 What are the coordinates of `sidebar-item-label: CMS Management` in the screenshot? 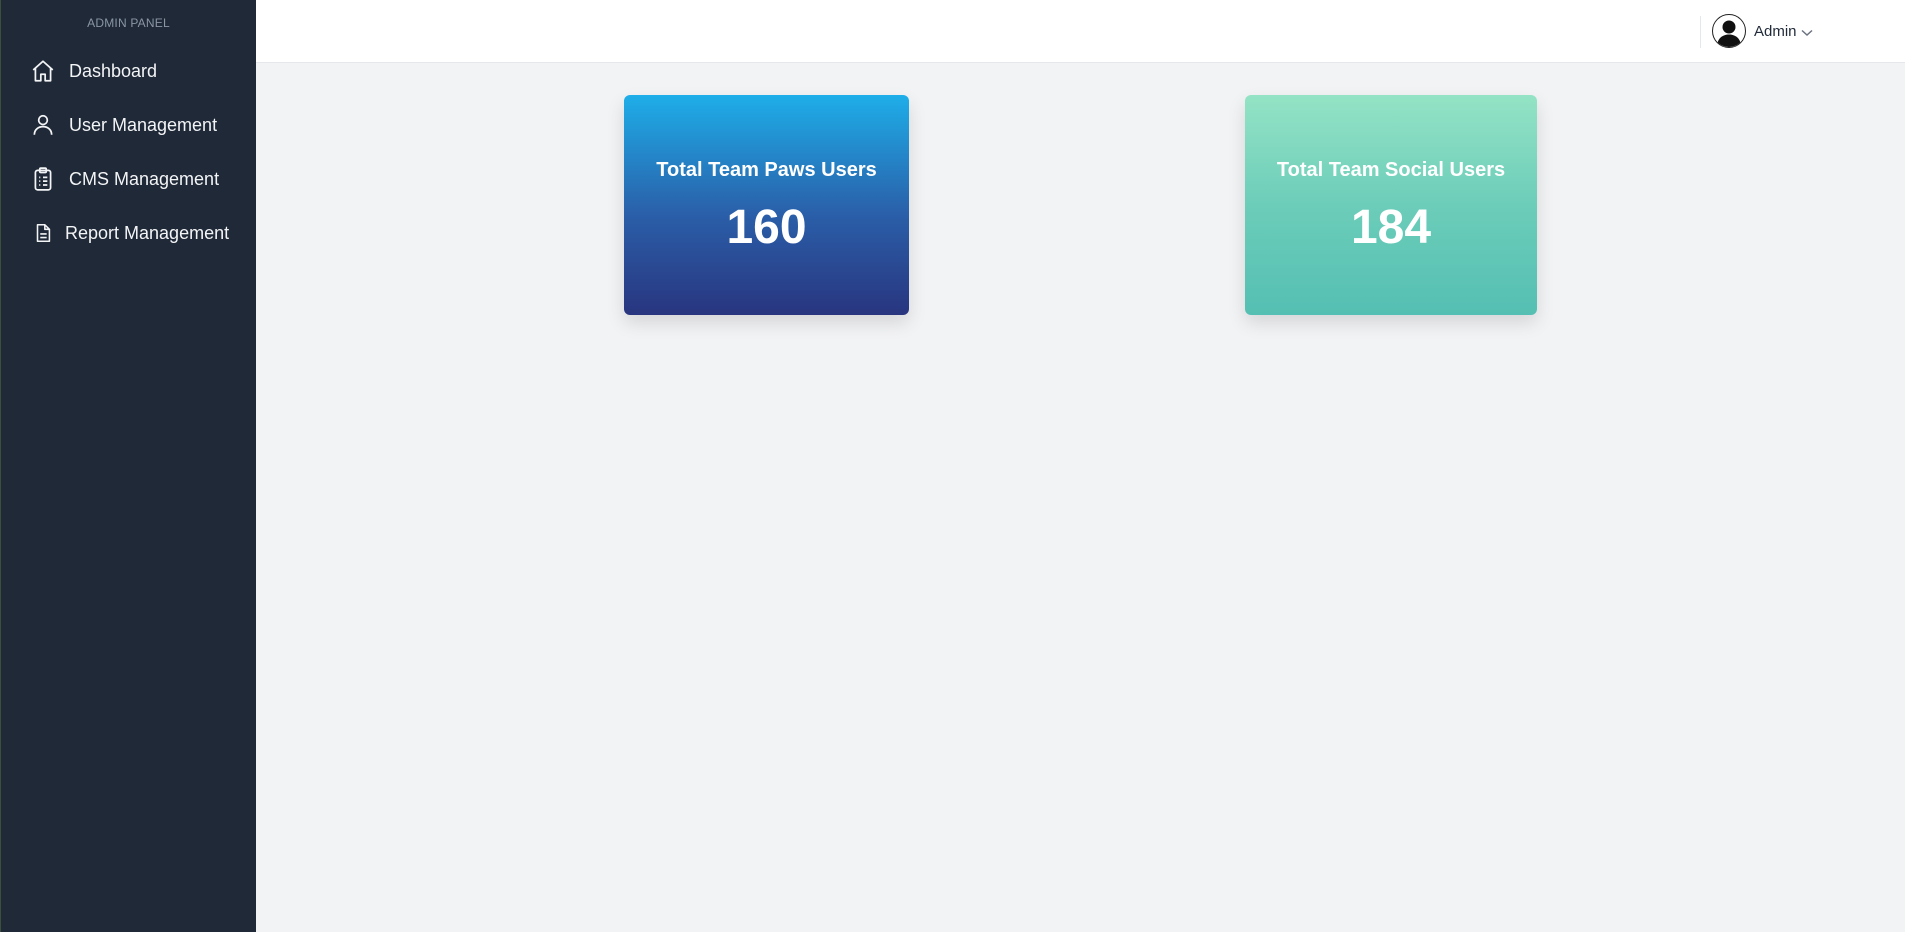 It's located at (144, 178).